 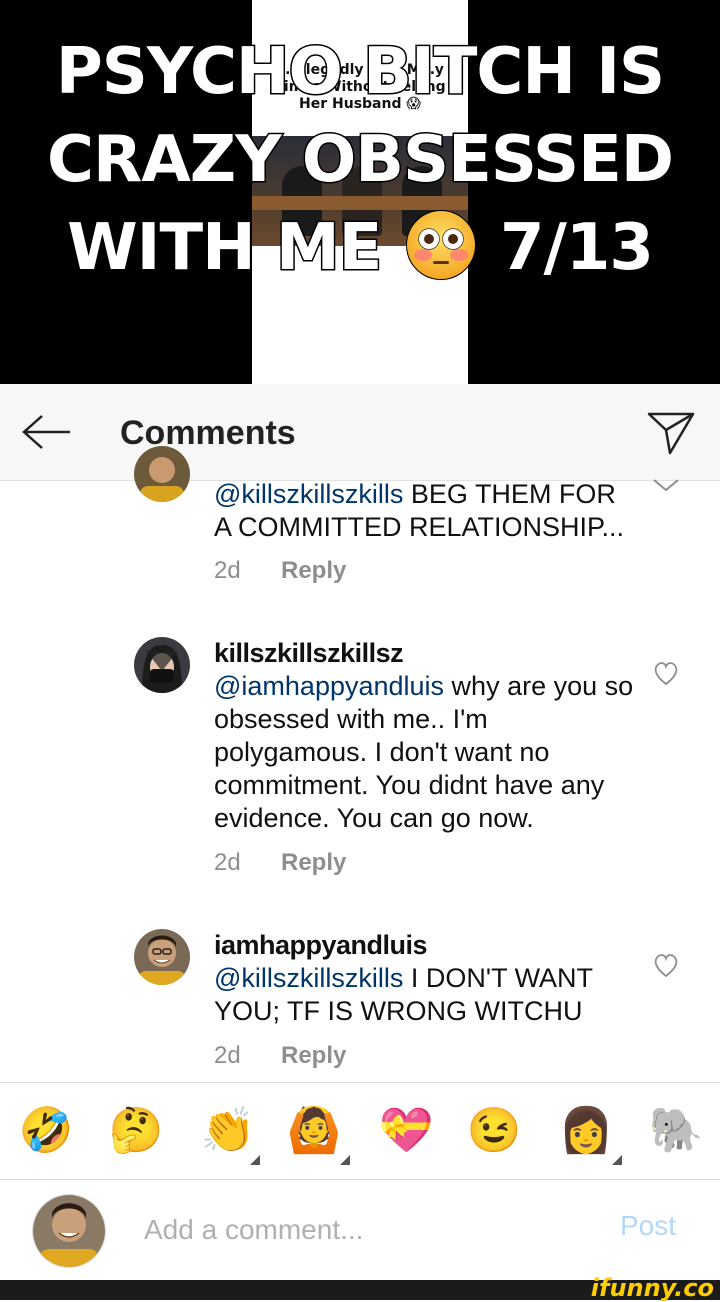 What do you see at coordinates (136, 1131) in the screenshot?
I see `emoji-thinking: 🤔` at bounding box center [136, 1131].